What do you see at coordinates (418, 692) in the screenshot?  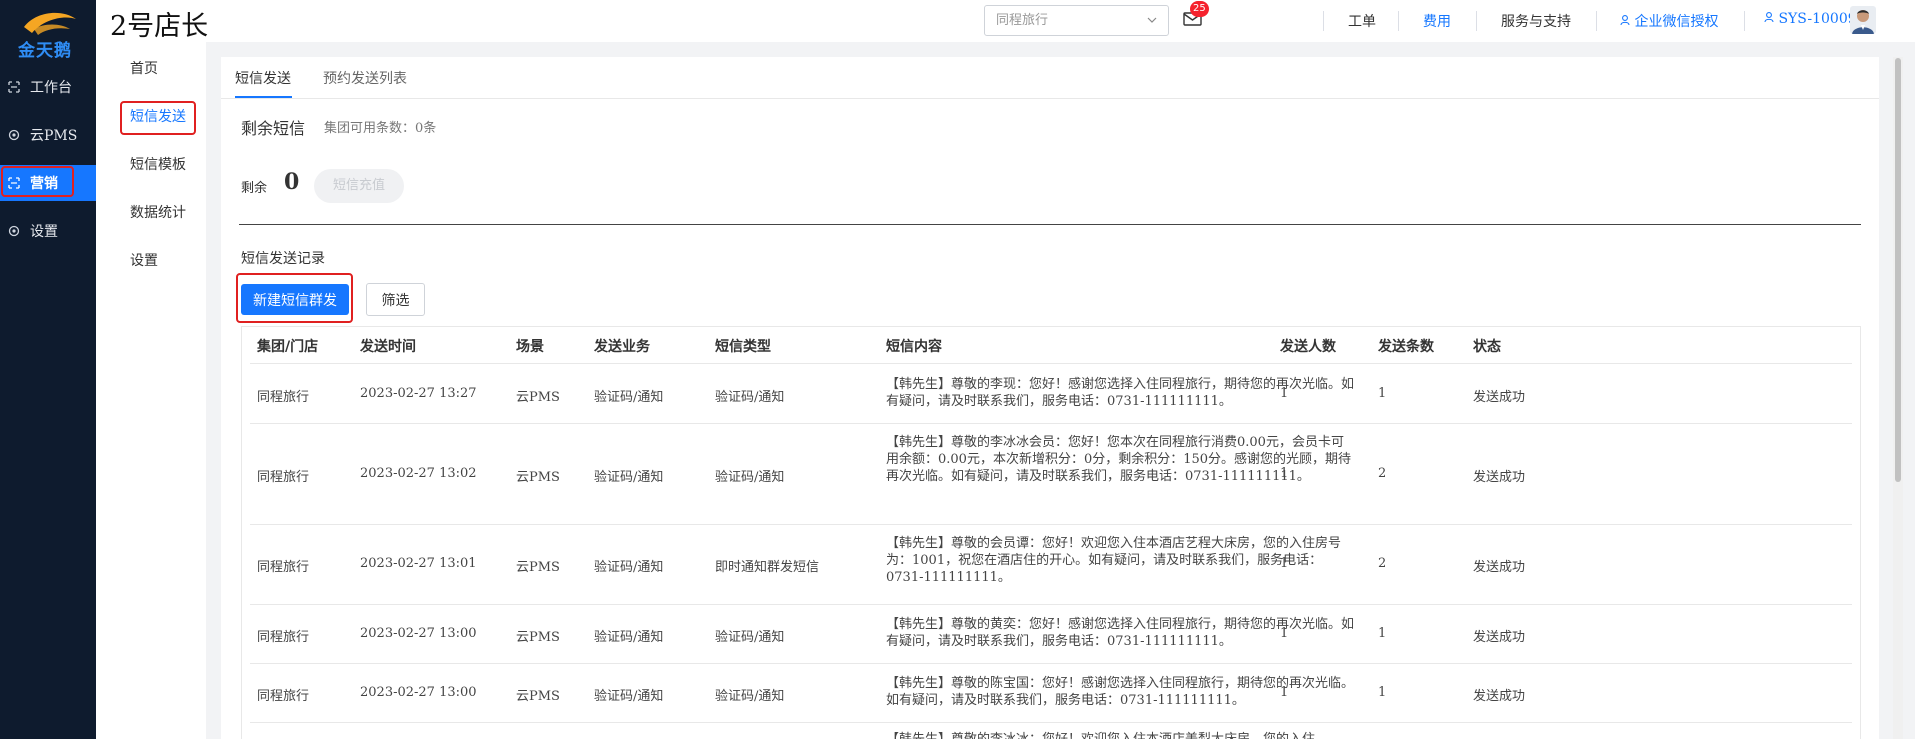 I see `cell-time: 2023-02-27 13:00` at bounding box center [418, 692].